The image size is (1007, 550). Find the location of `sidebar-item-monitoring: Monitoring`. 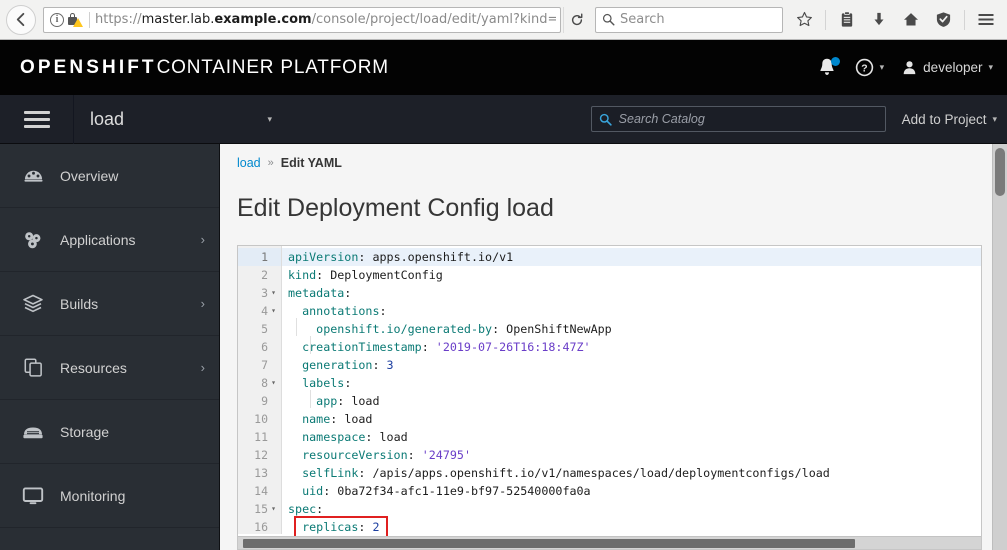

sidebar-item-monitoring: Monitoring is located at coordinates (109, 496).